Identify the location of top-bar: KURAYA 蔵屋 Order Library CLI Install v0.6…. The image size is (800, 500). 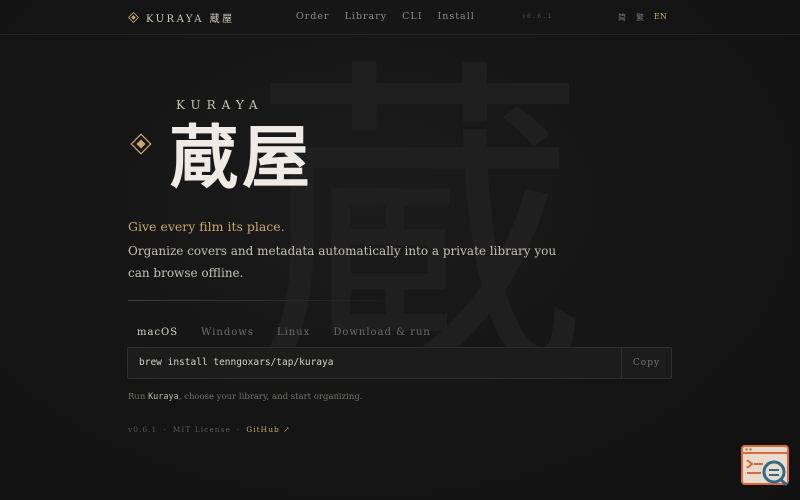
(400, 17).